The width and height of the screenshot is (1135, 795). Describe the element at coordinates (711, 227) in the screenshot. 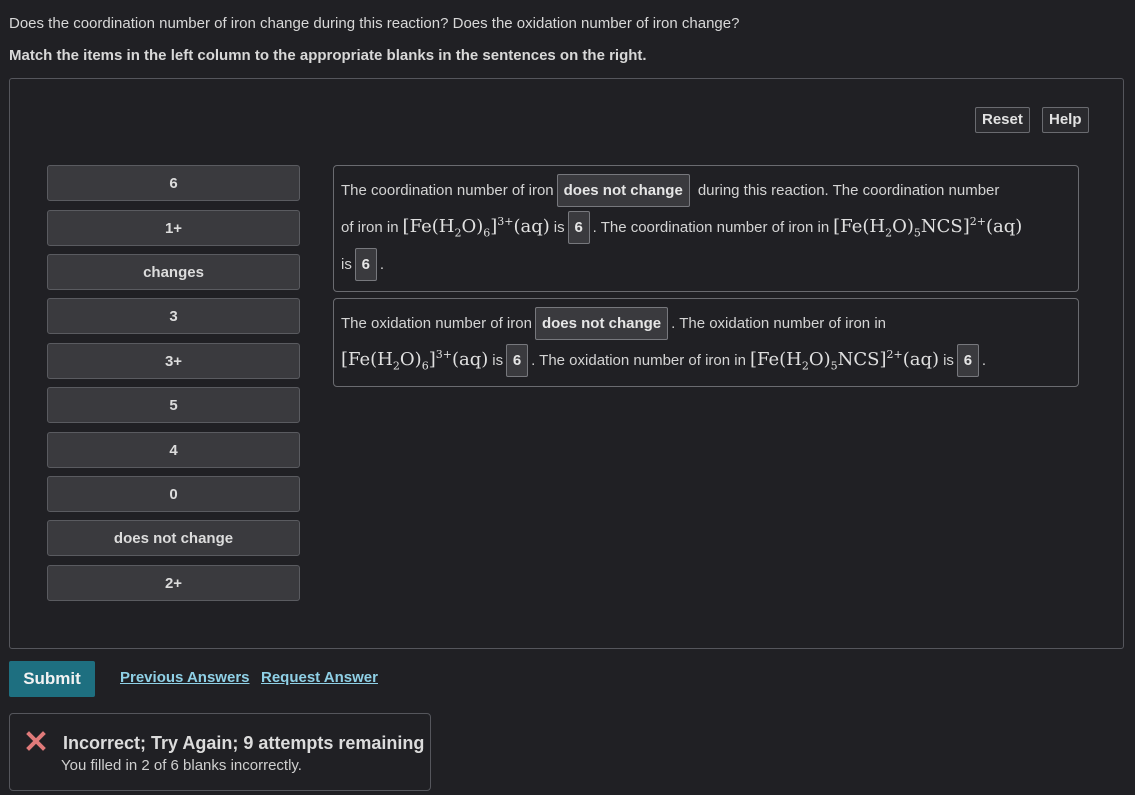

I see `sentence-text: . The coordination number of iron in` at that location.